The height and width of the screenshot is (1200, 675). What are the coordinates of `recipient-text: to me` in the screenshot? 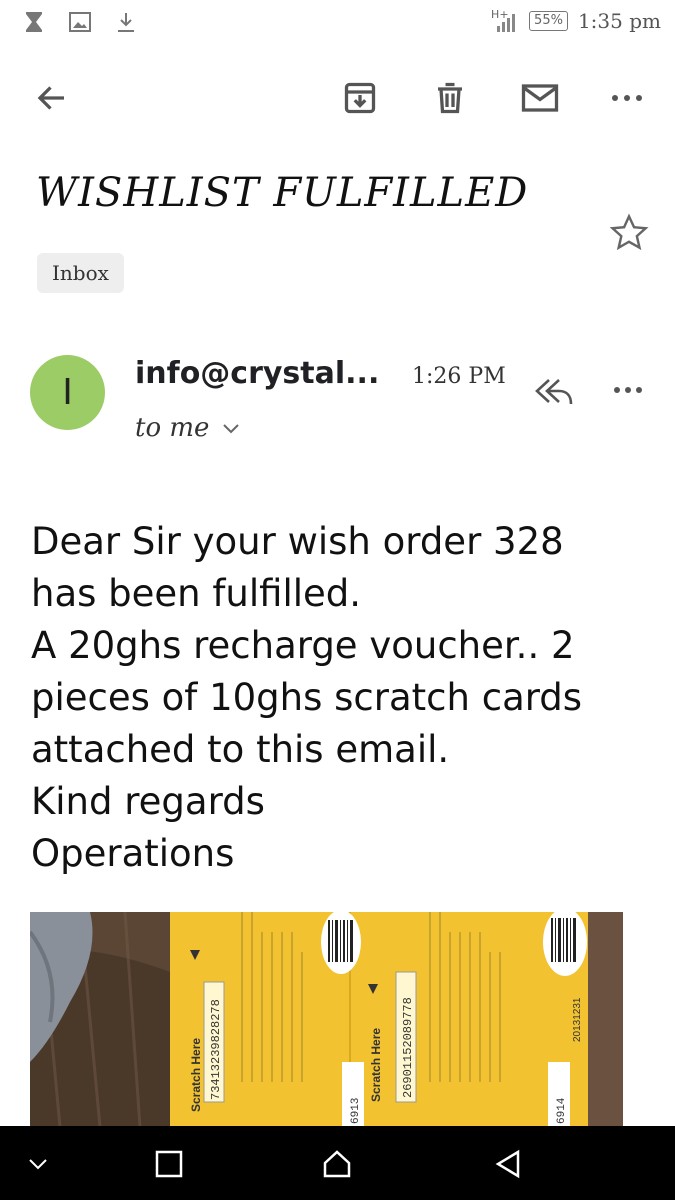 It's located at (172, 428).